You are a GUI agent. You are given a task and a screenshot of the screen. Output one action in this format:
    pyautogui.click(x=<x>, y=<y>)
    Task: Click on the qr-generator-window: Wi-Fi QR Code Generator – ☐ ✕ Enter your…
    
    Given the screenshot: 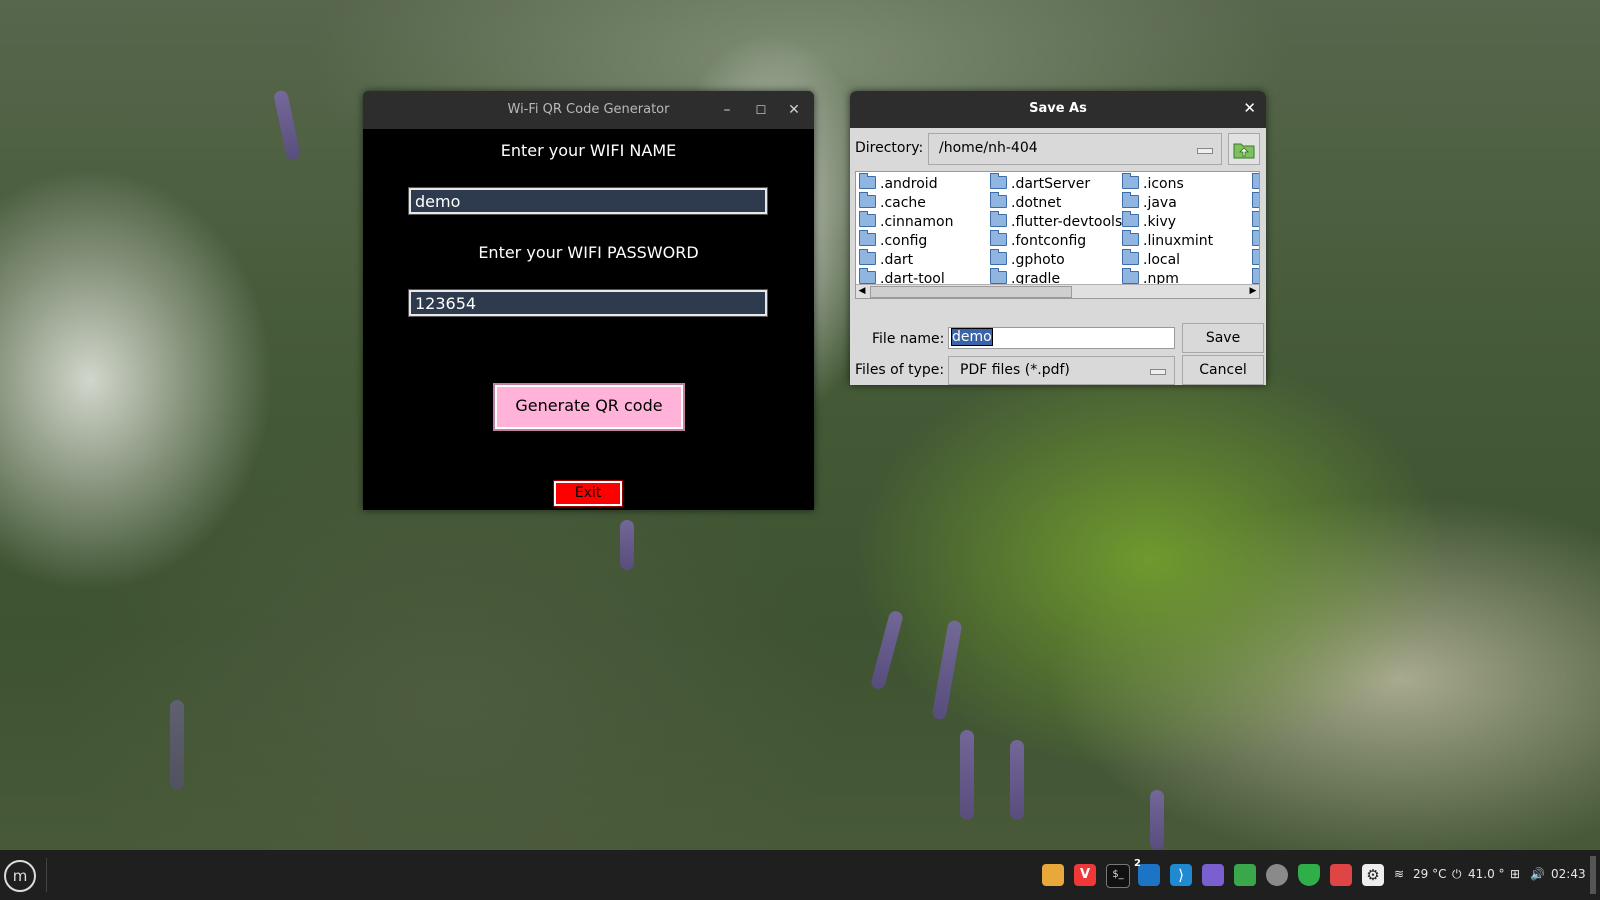 What is the action you would take?
    pyautogui.click(x=588, y=300)
    